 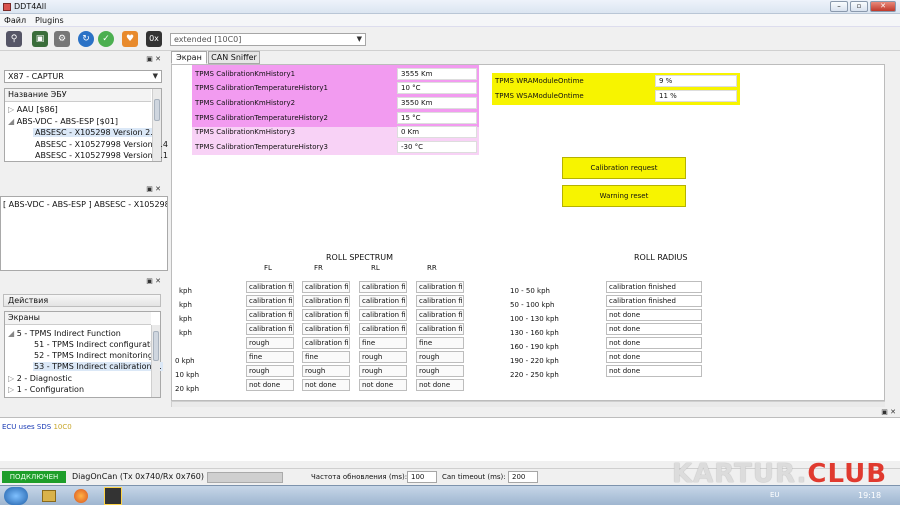 I want to click on panel-header-selected: ▣ ✕, so click(x=153, y=189).